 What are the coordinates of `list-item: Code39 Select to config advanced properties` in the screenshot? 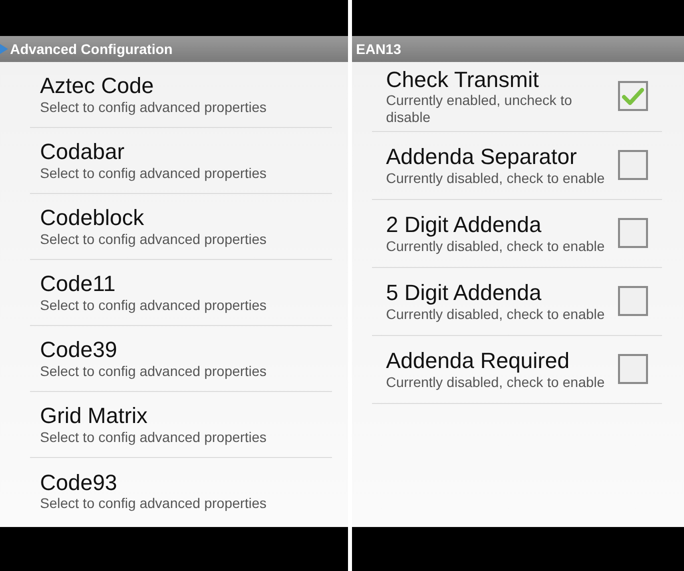 It's located at (181, 359).